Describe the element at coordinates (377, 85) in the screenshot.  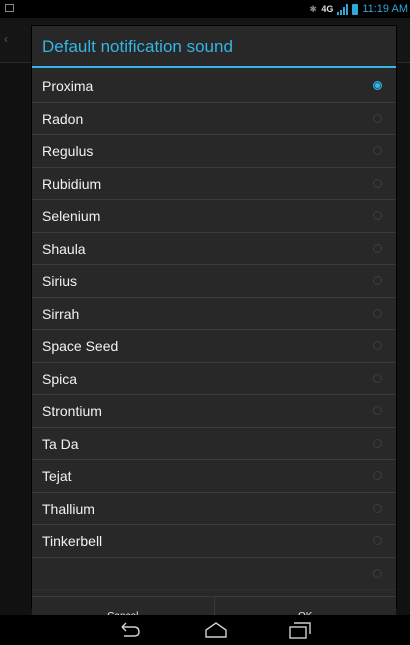
I see `radio-button-checked` at that location.